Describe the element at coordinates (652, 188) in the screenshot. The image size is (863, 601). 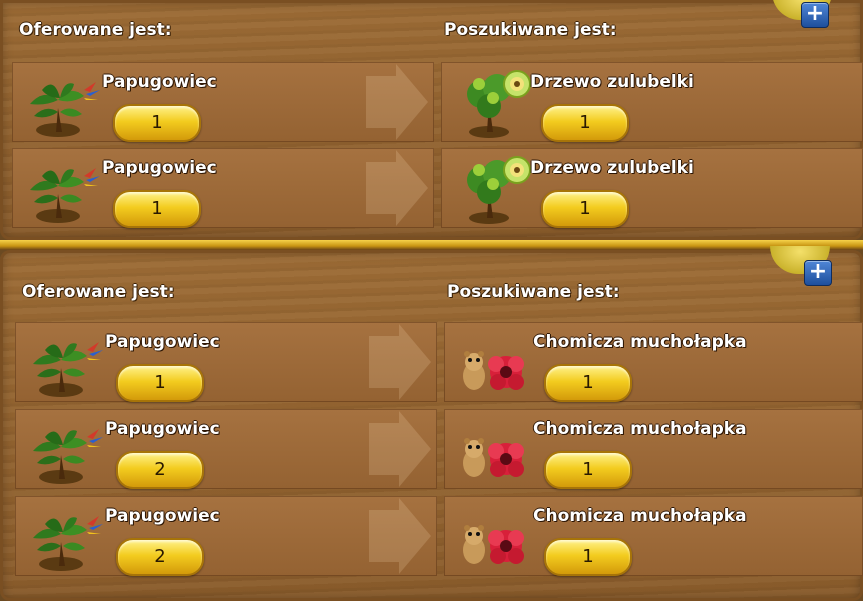
I see `wanted-row-2: Drzewo zulubelki 1` at that location.